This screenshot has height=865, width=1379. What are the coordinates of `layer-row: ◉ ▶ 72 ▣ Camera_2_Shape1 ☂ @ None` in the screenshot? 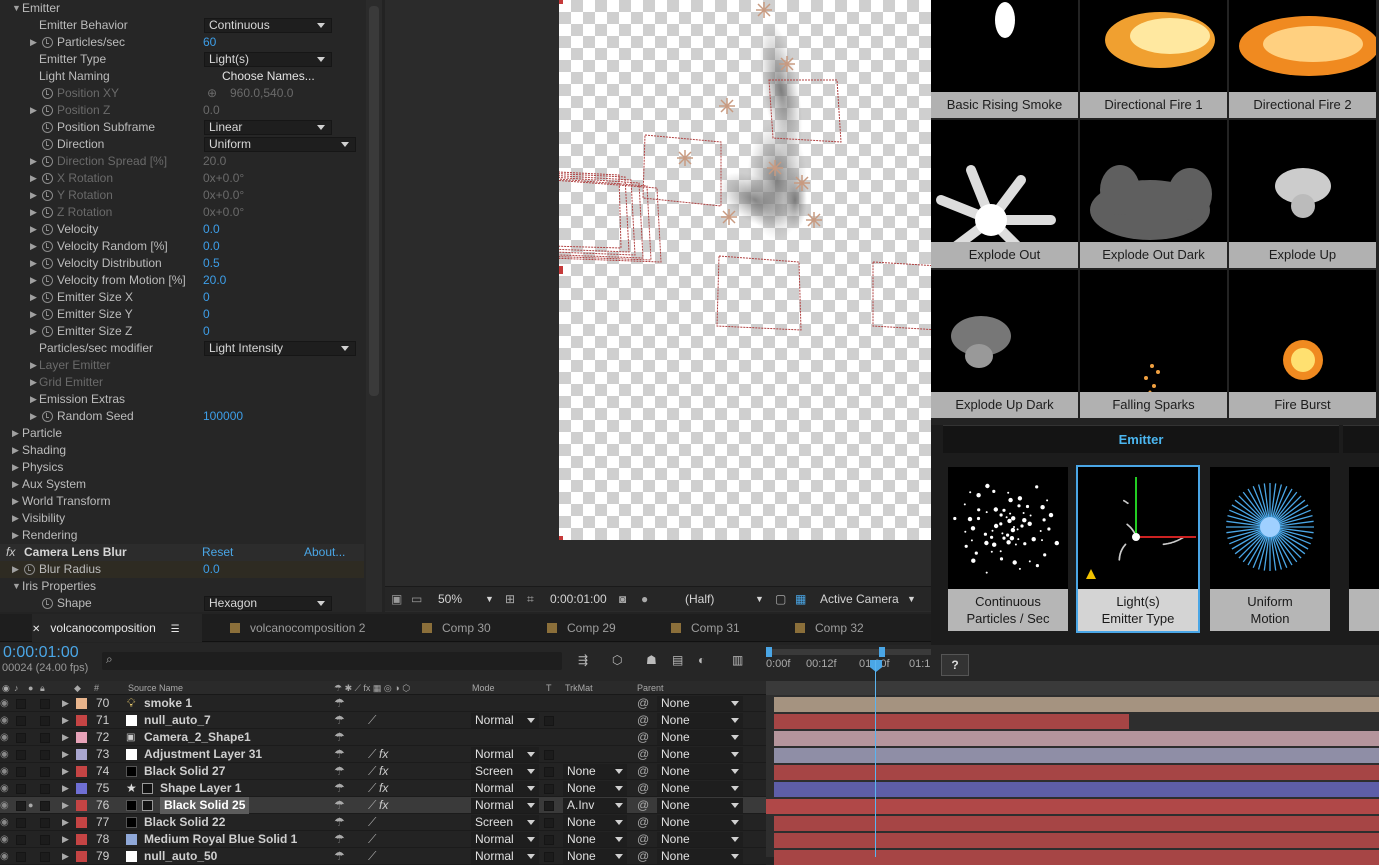 It's located at (383, 737).